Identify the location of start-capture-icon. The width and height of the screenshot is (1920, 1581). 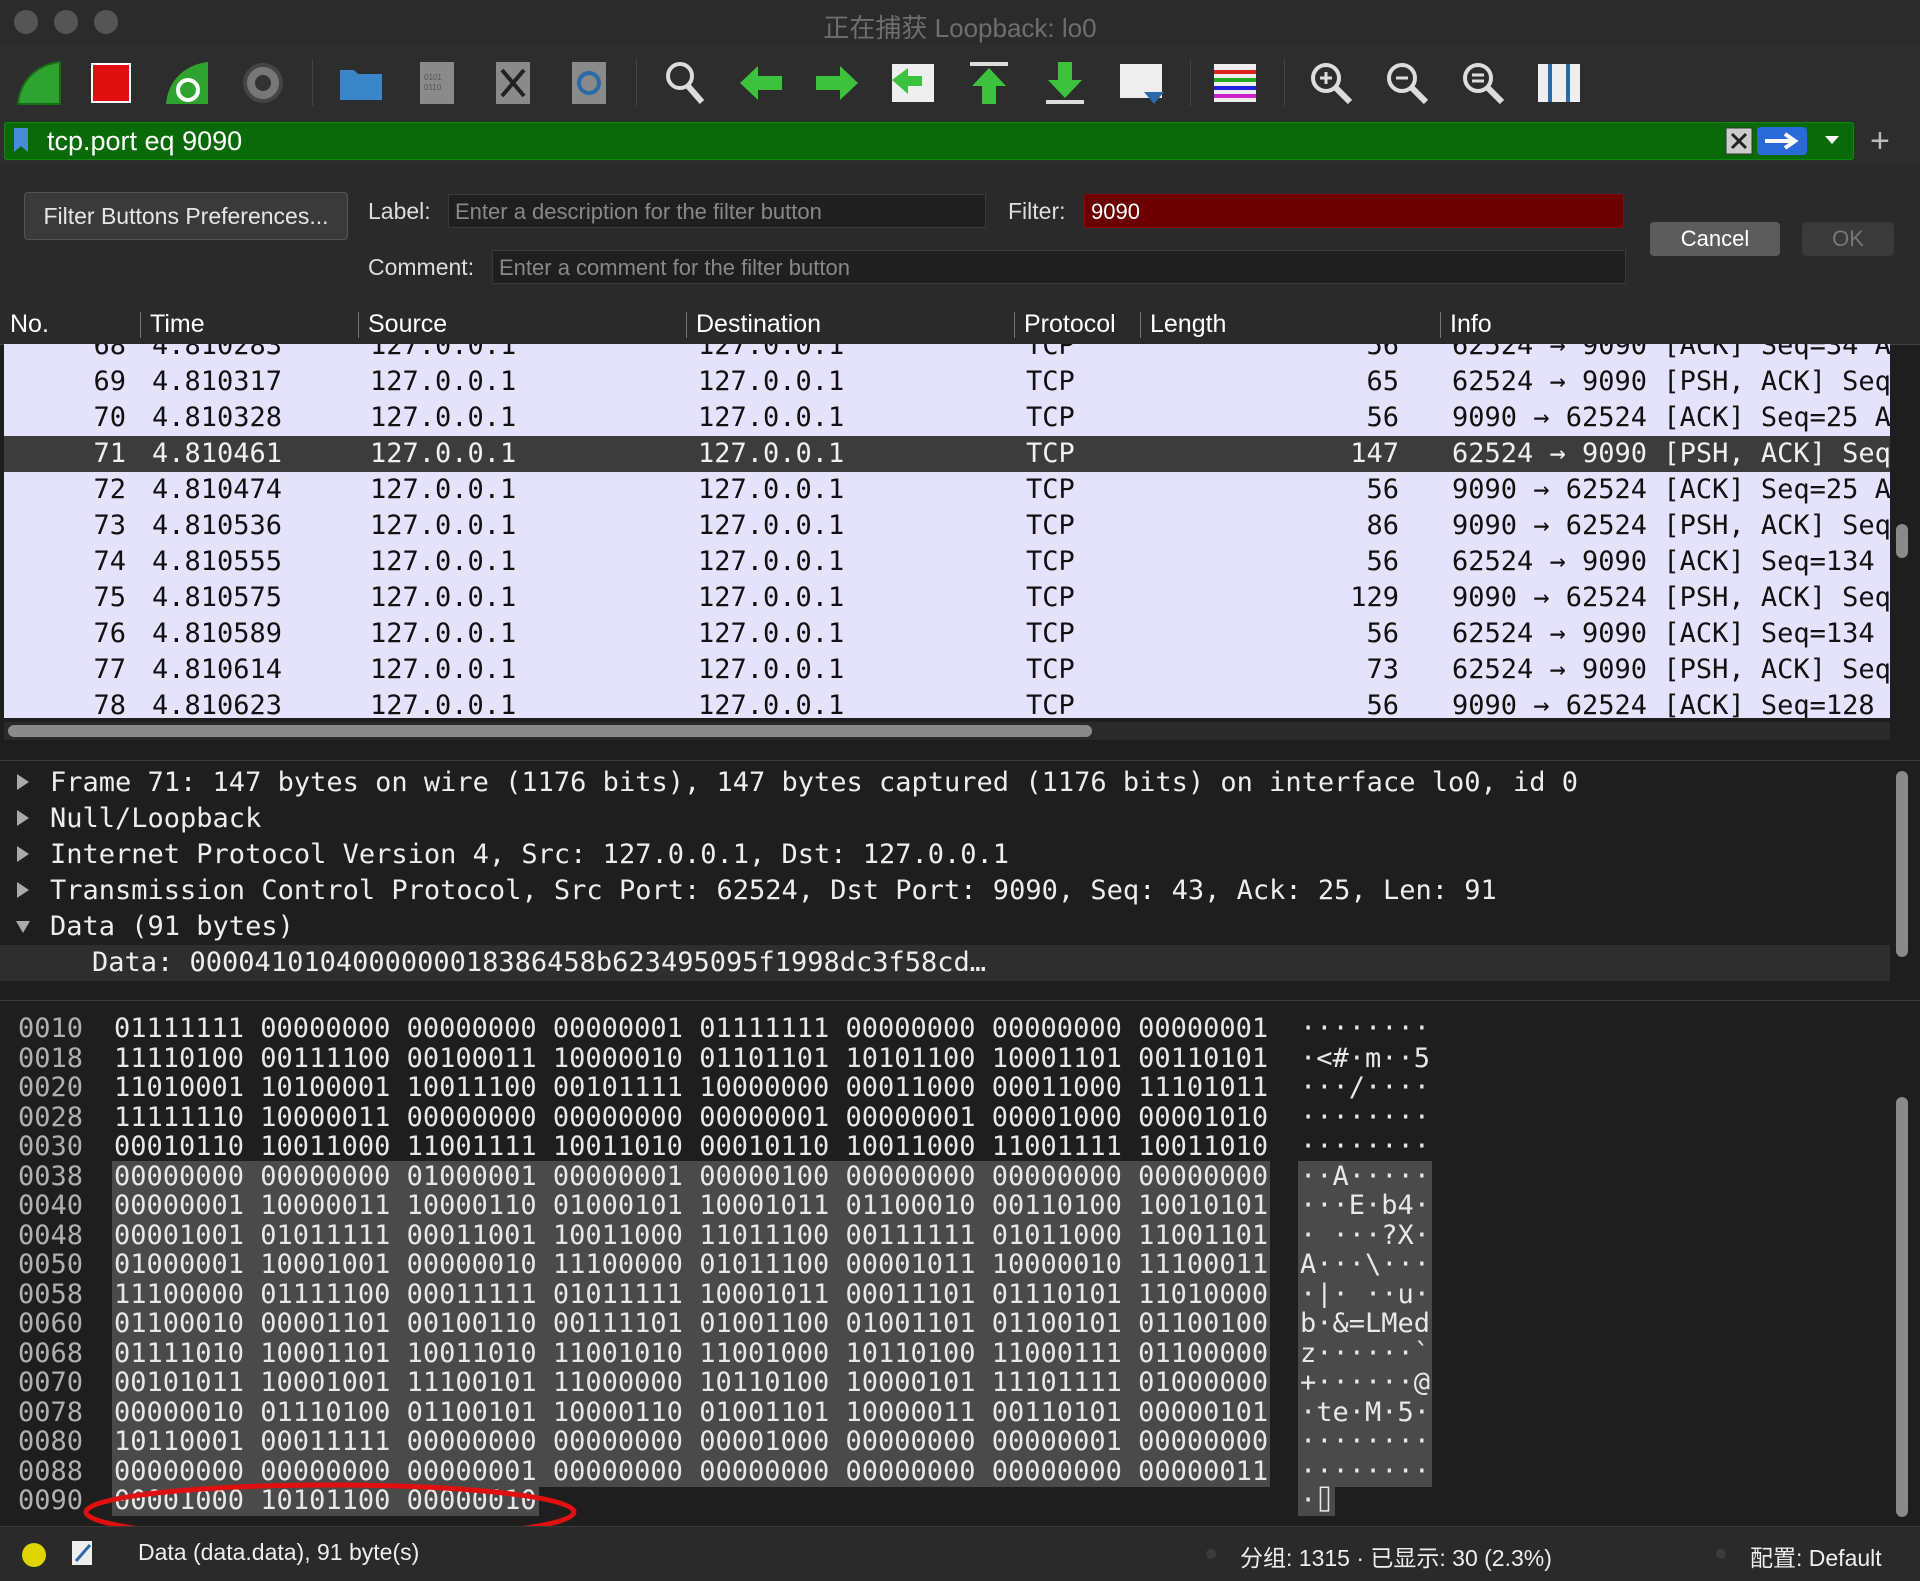
(39, 83).